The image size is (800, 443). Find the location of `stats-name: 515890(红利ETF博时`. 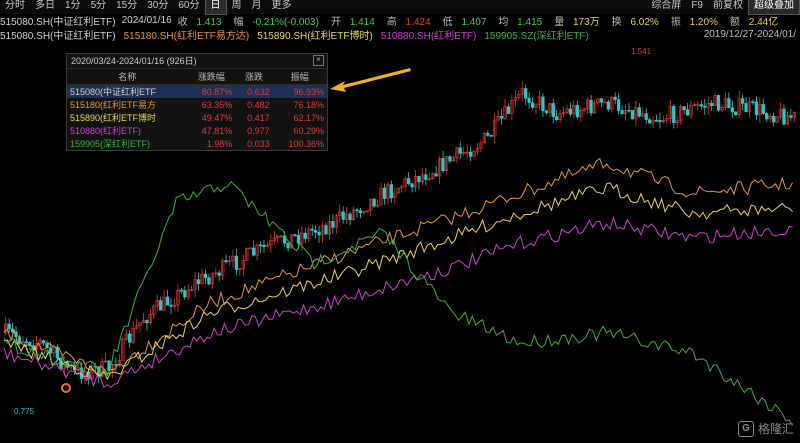

stats-name: 515890(红利ETF博时 is located at coordinates (113, 118).